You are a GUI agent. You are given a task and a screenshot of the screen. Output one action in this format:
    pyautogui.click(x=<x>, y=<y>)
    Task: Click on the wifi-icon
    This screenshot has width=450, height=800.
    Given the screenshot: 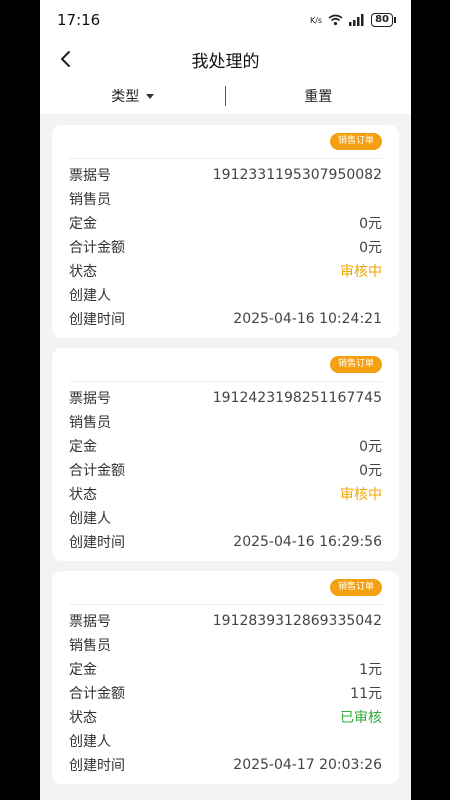 What is the action you would take?
    pyautogui.click(x=335, y=20)
    